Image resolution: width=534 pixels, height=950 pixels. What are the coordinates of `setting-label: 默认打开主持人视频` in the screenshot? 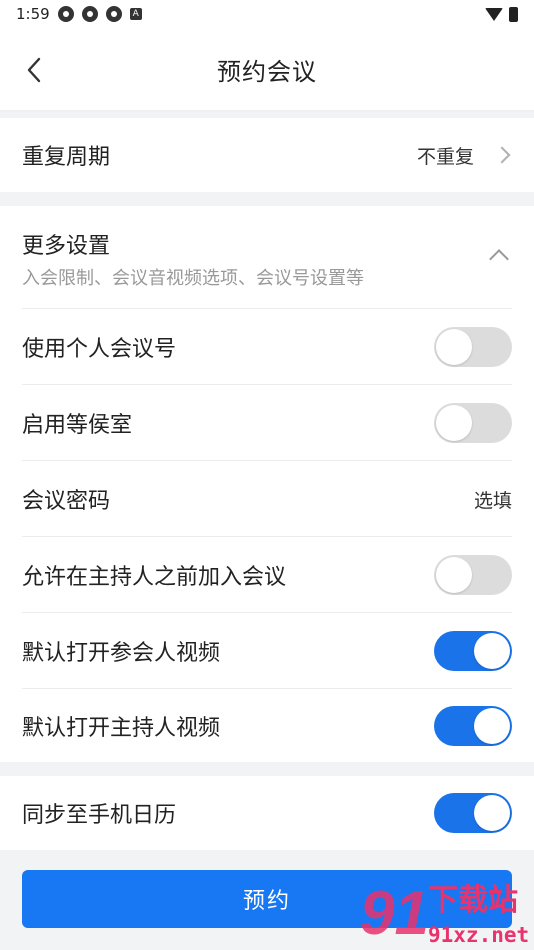 It's located at (121, 728).